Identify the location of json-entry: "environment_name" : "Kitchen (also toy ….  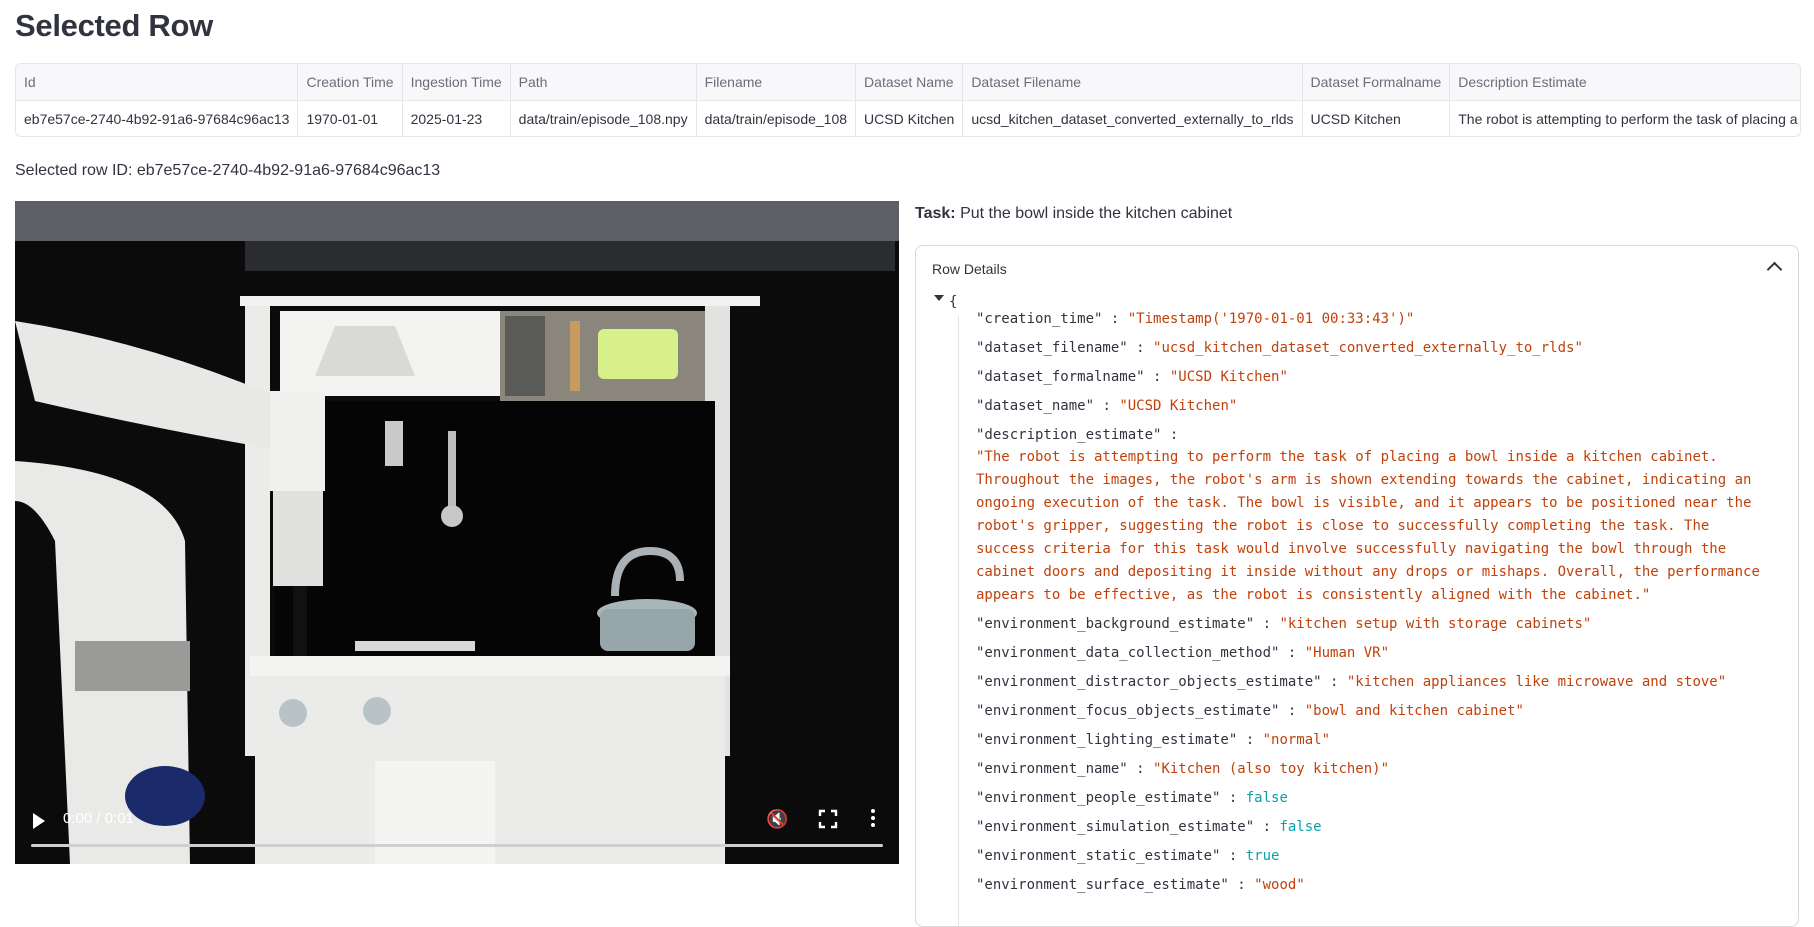
(1381, 769).